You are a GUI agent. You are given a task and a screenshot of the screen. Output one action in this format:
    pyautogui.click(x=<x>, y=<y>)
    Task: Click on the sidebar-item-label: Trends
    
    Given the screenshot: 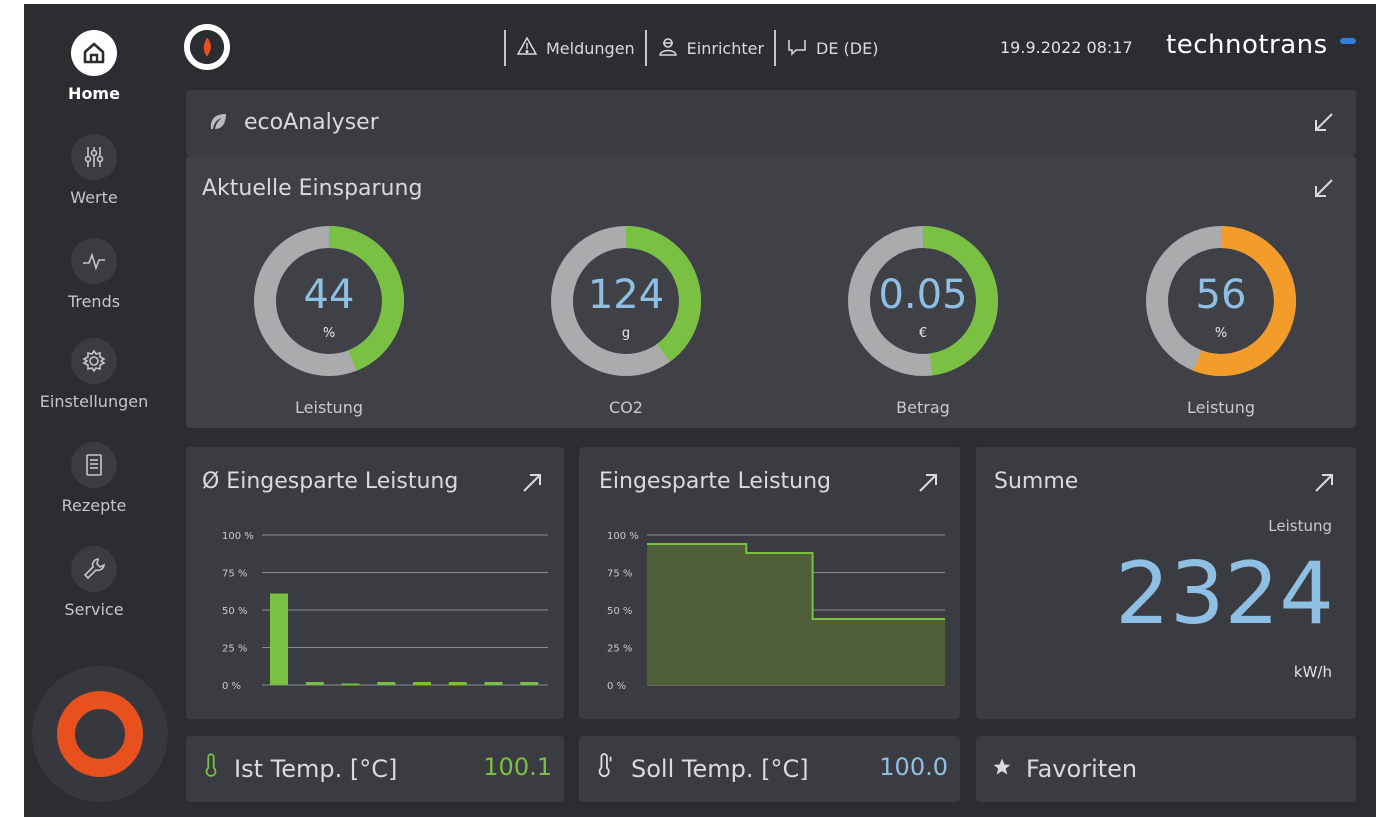 What is the action you would take?
    pyautogui.click(x=94, y=301)
    